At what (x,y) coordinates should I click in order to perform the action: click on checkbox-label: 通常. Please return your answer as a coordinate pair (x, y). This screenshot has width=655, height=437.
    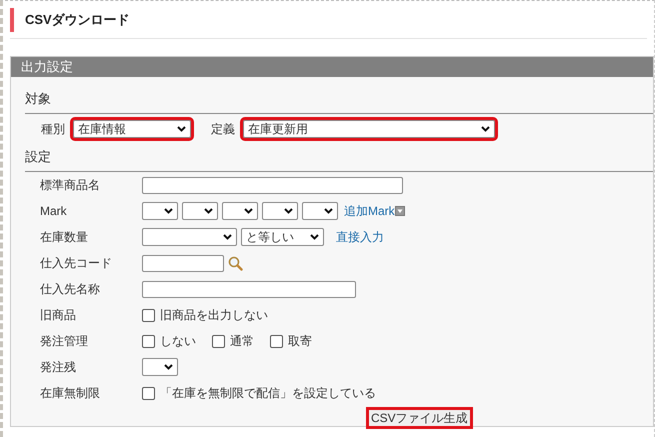
    Looking at the image, I should click on (242, 341).